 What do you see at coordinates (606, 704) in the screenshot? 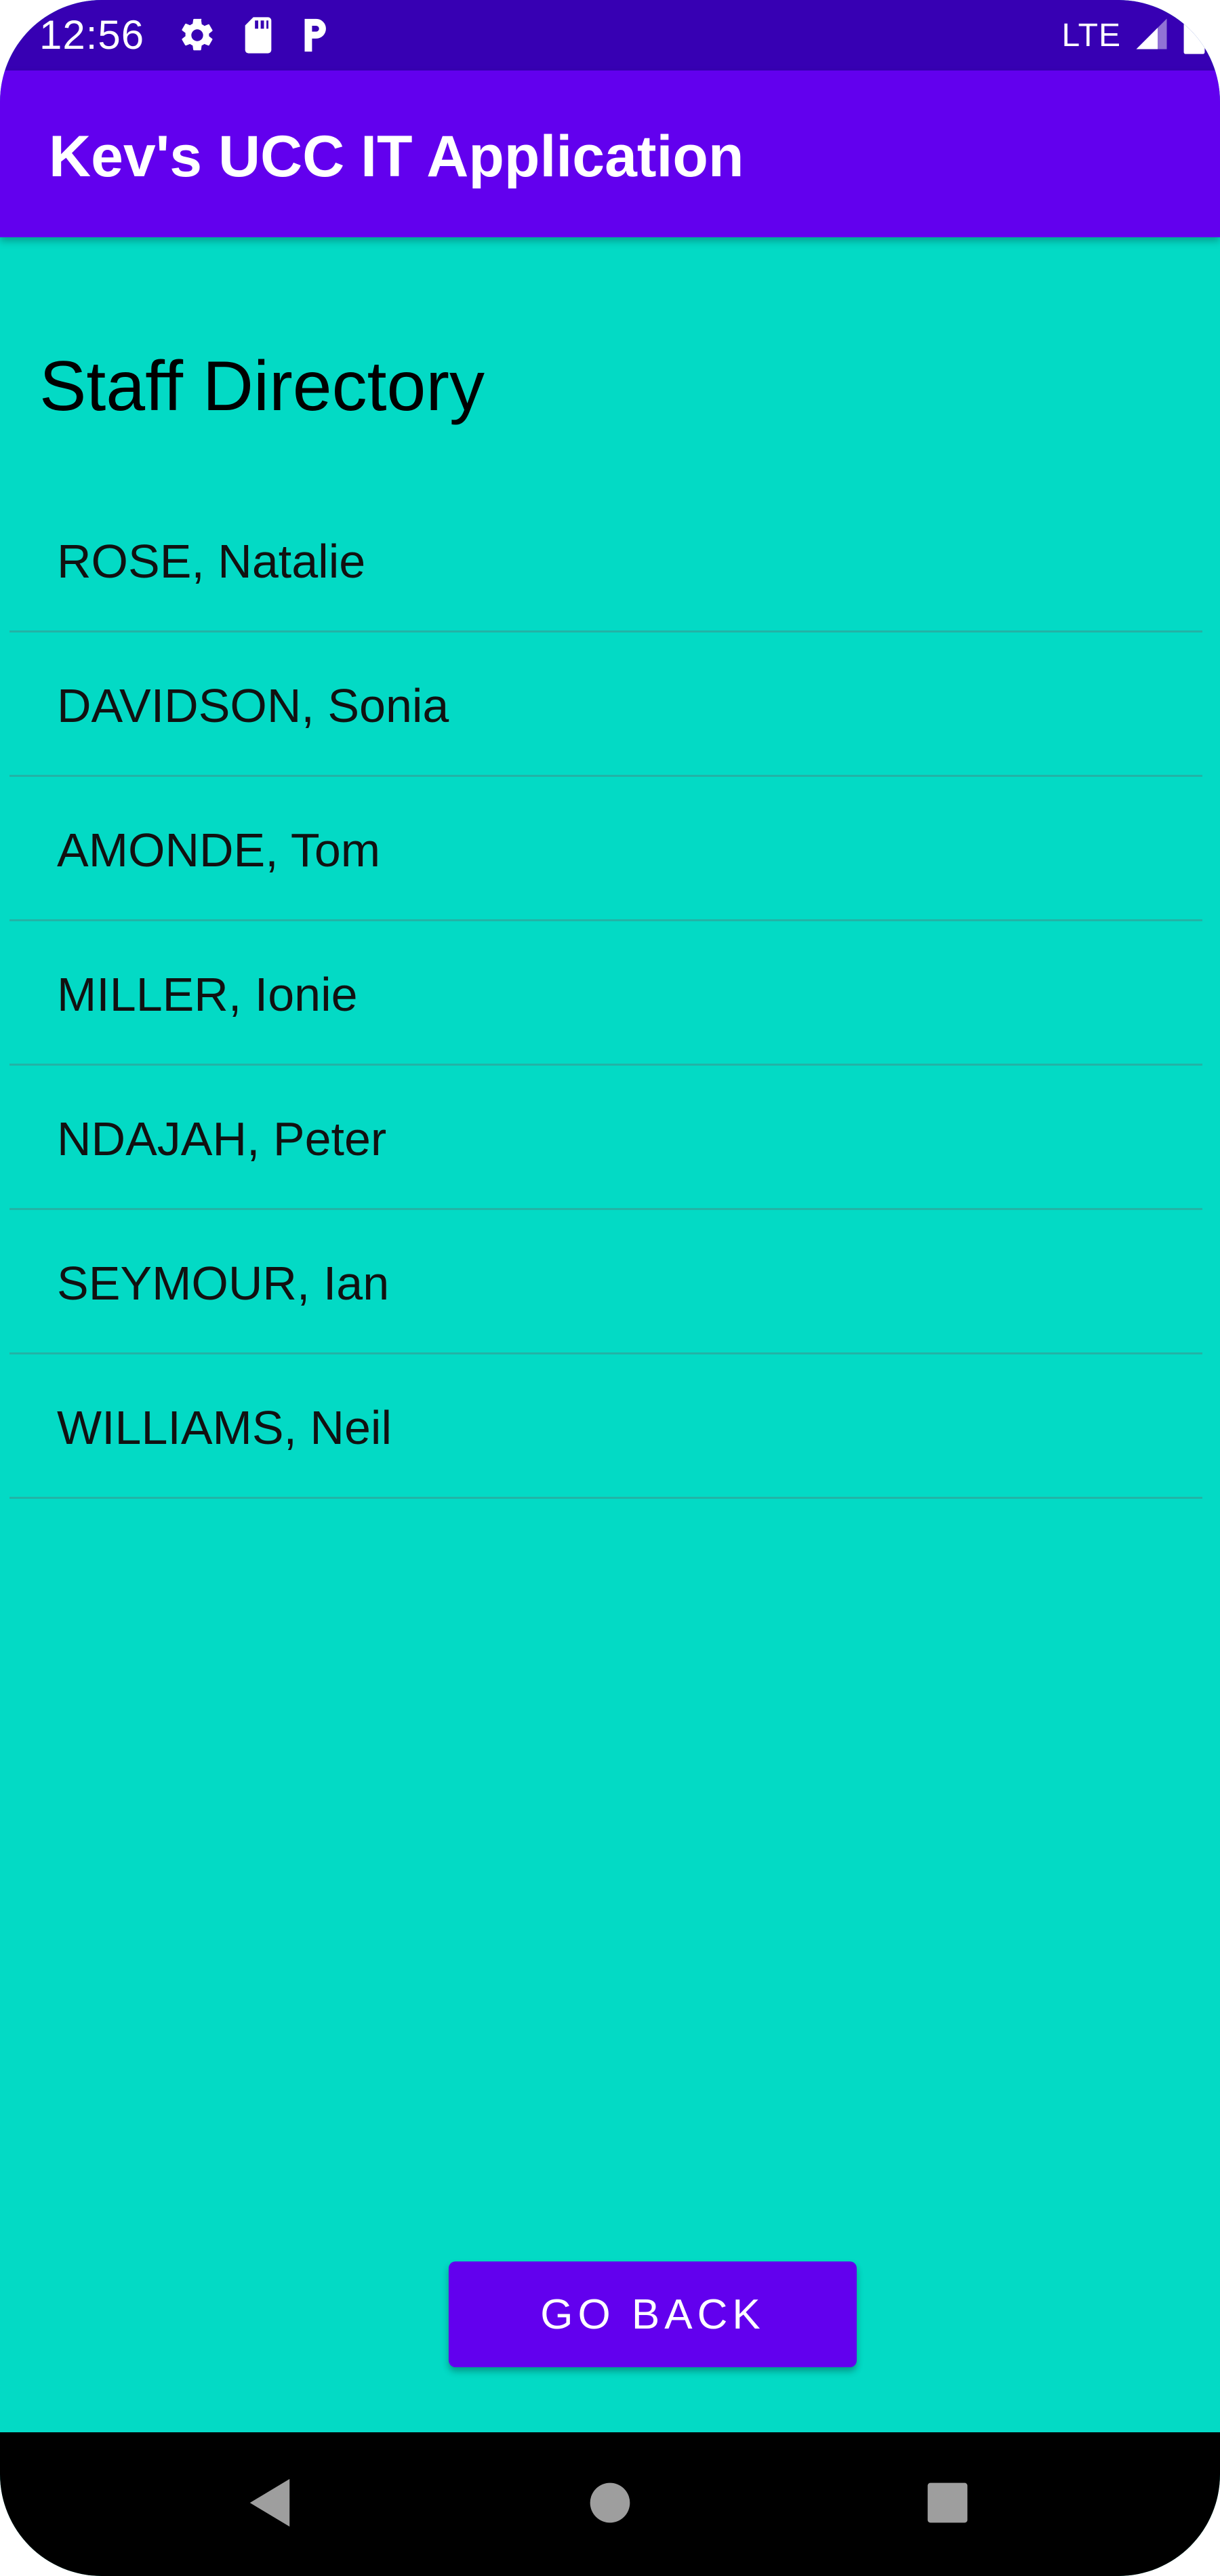
I see `list-item: DAVIDSON, Sonia` at bounding box center [606, 704].